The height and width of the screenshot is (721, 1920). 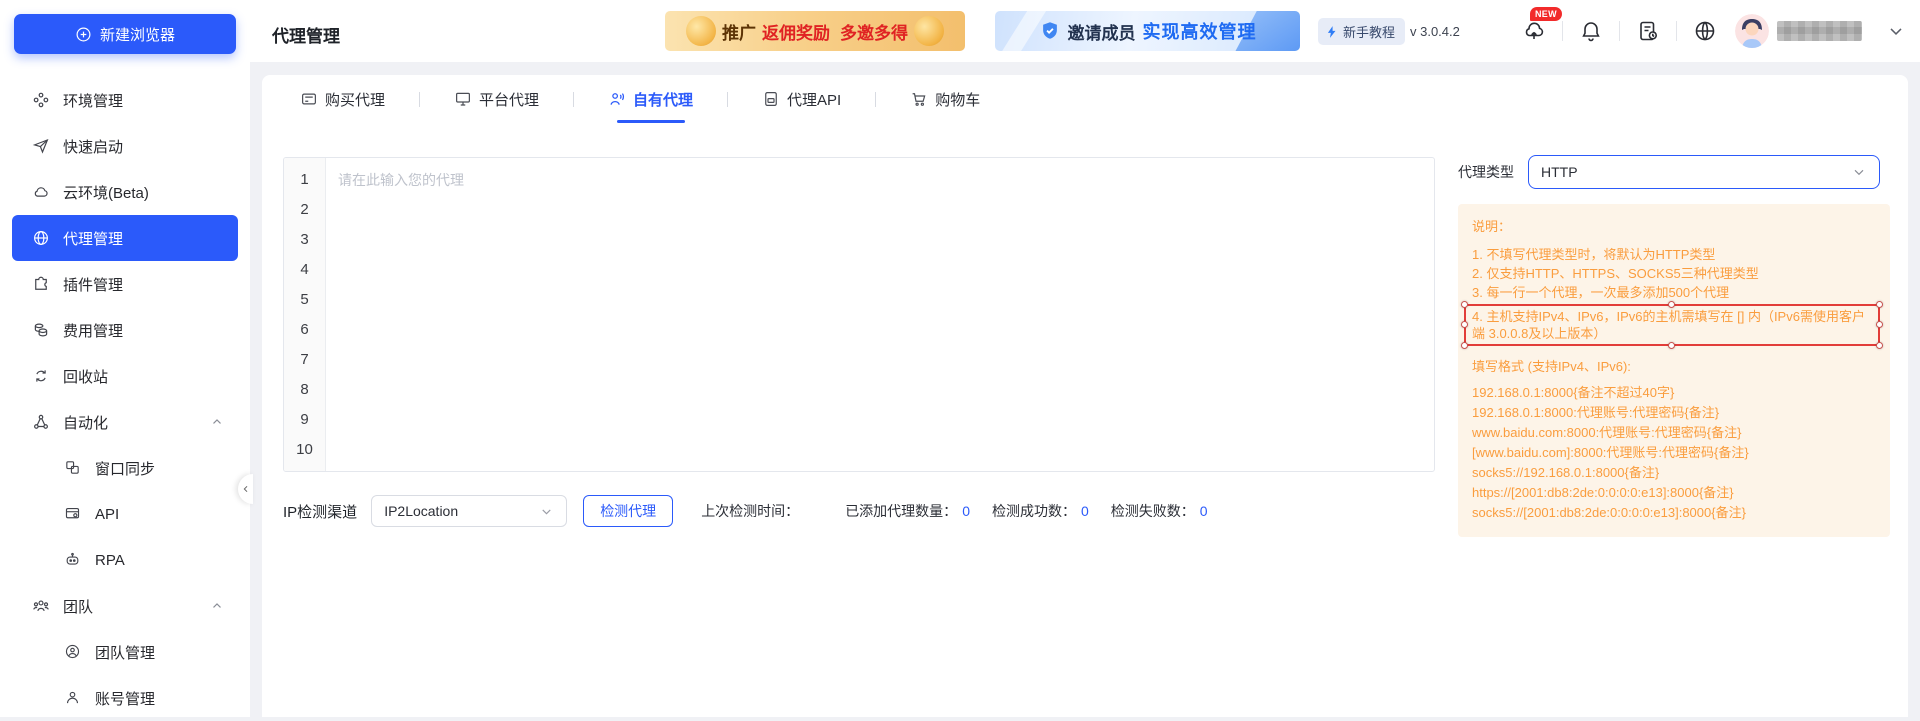 What do you see at coordinates (663, 100) in the screenshot?
I see `tab-label: 自有代理` at bounding box center [663, 100].